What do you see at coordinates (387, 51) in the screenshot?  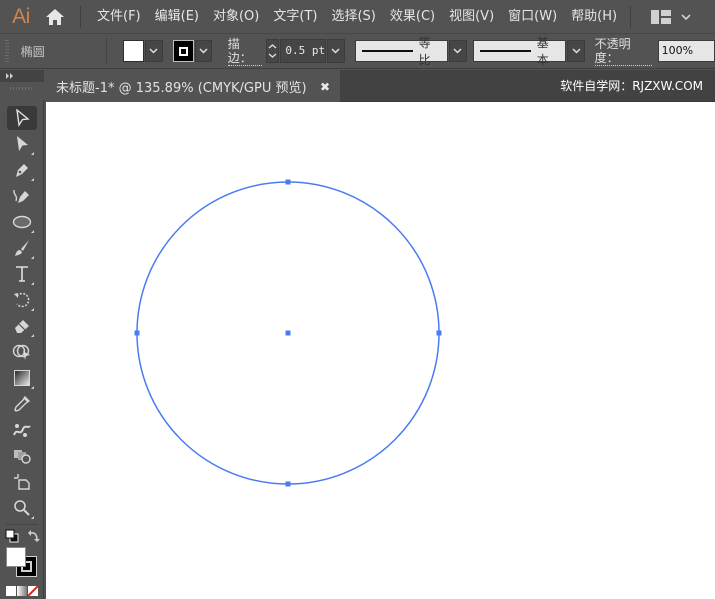 I see `stroke-preview-line` at bounding box center [387, 51].